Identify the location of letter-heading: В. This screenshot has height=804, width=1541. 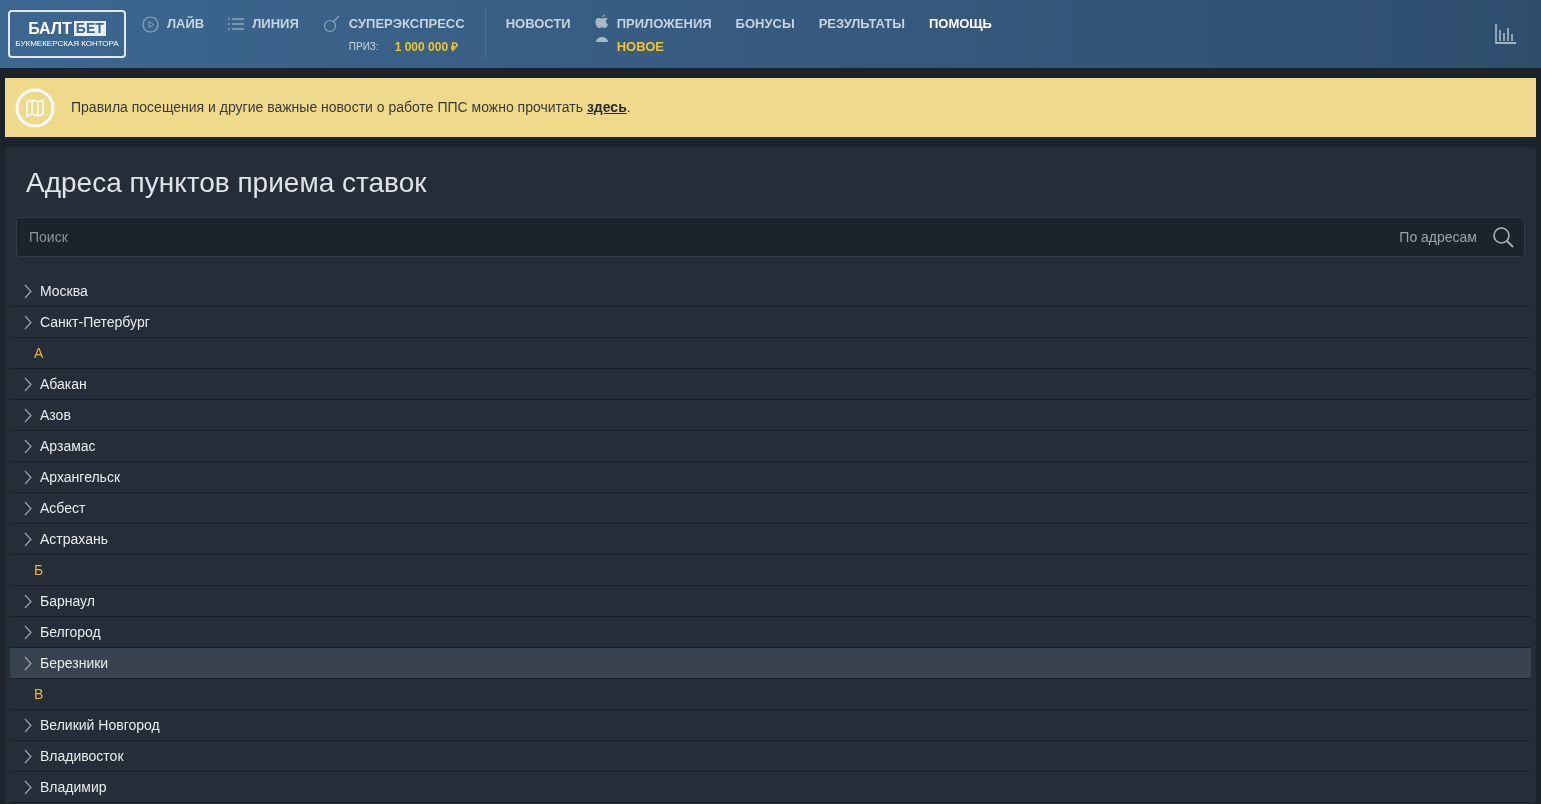
(38, 694).